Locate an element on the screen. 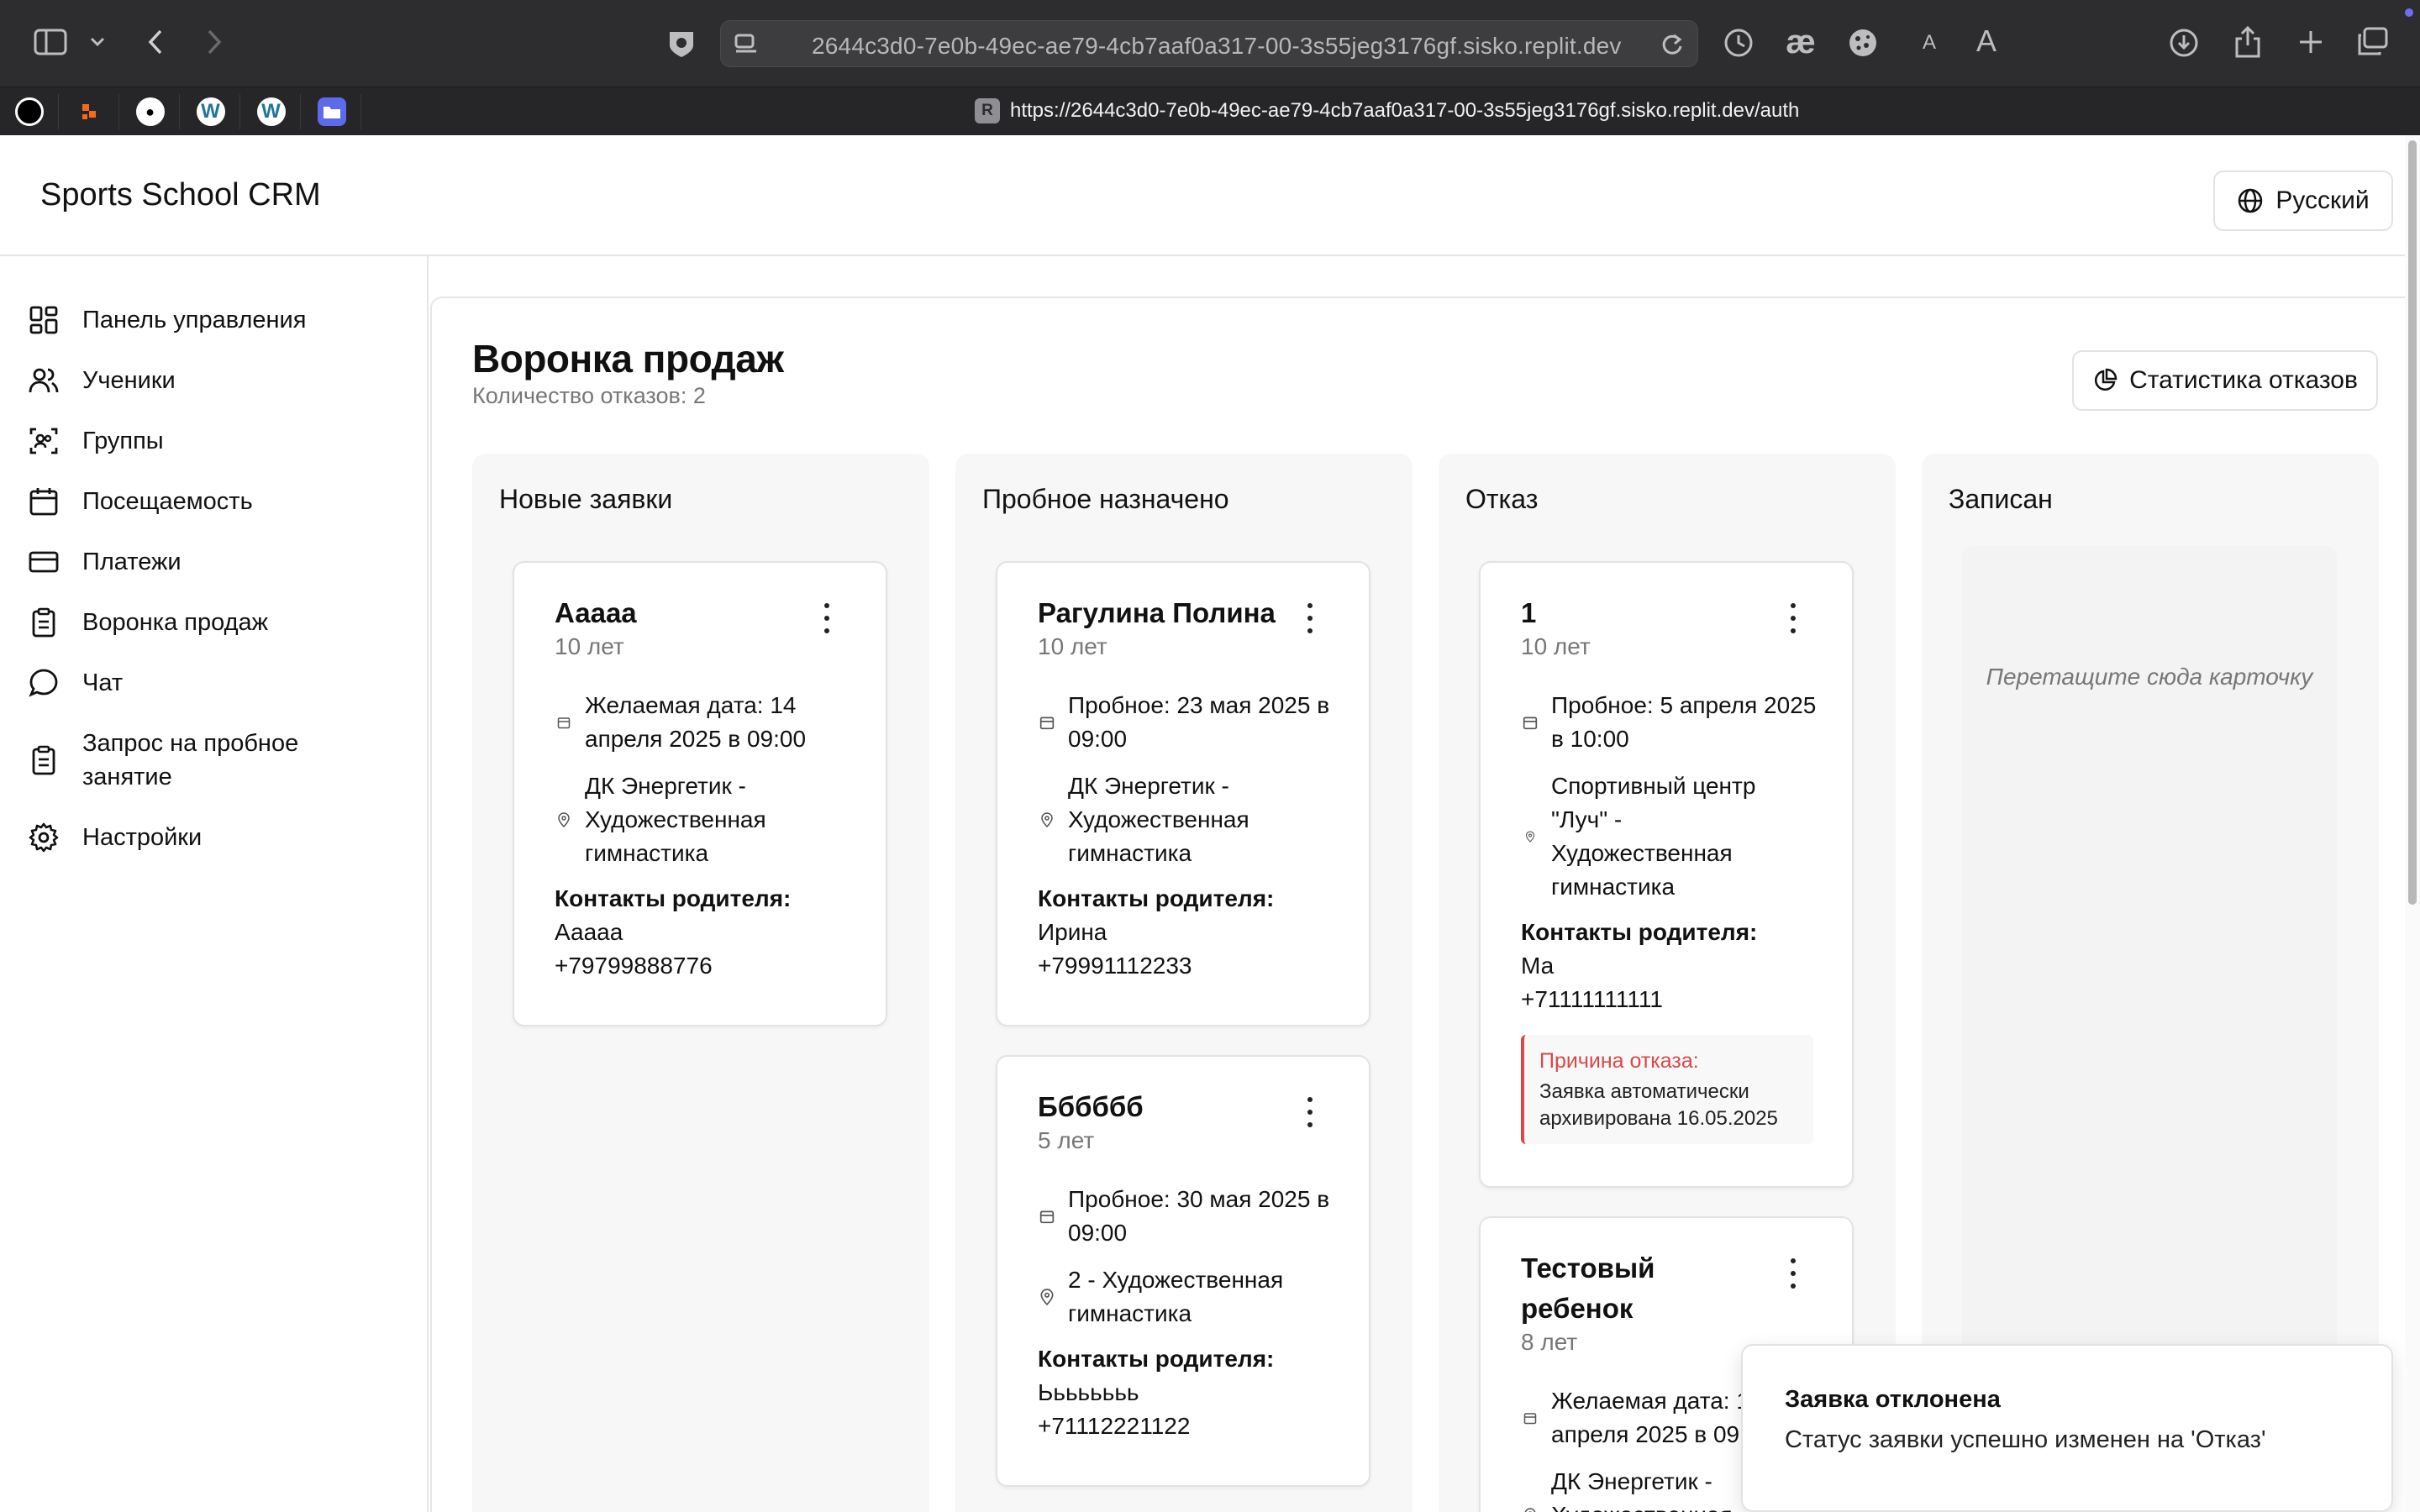  child-name: Бббббб is located at coordinates (1091, 1106).